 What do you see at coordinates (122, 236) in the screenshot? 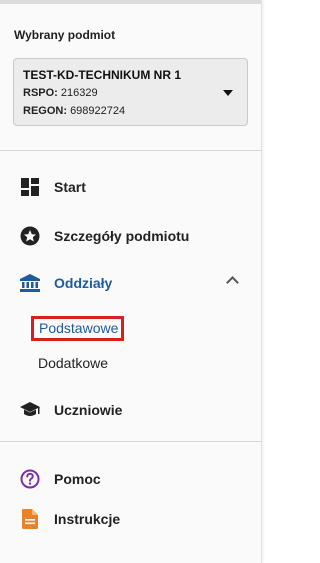
I see `nav-label-entity-details: Szczegóły podmiotu` at bounding box center [122, 236].